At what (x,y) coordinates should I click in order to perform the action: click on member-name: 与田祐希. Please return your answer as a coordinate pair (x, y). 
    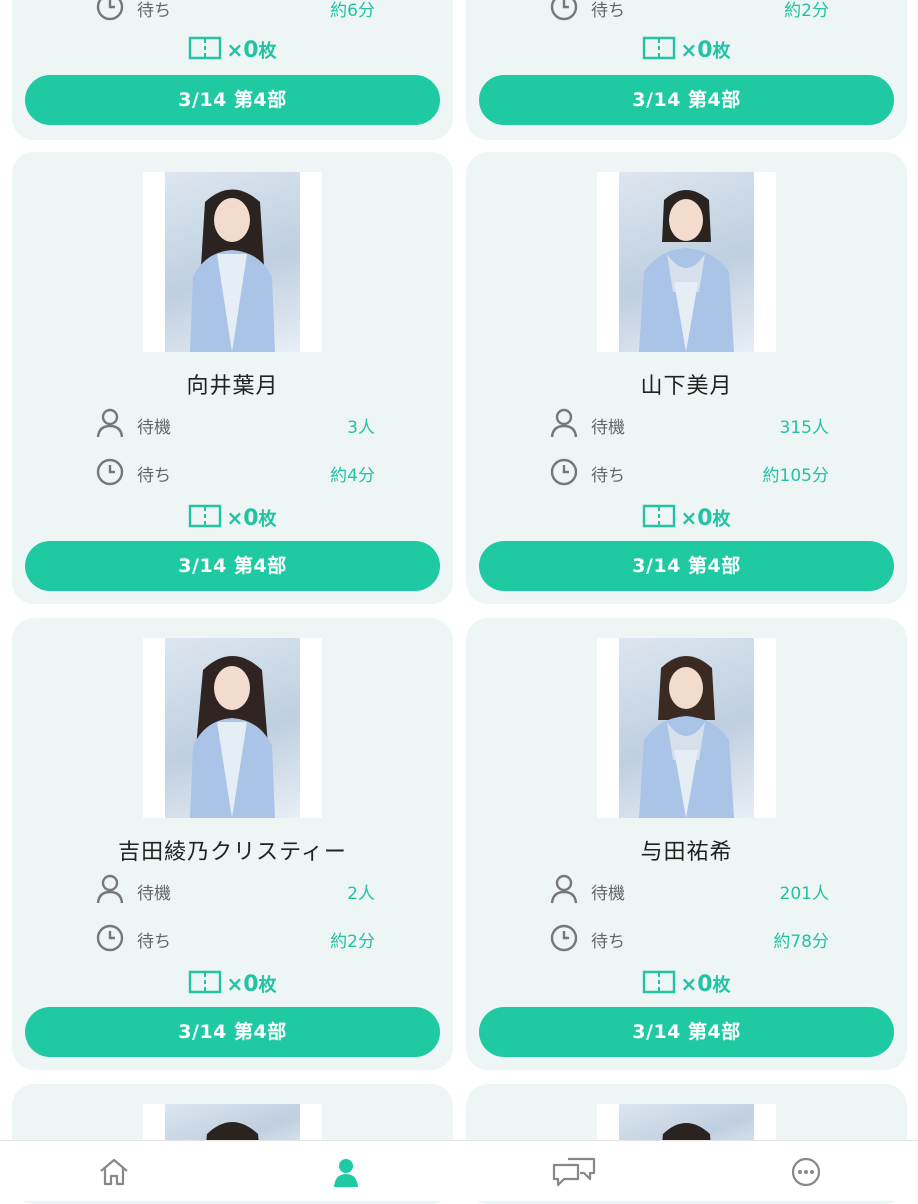
    Looking at the image, I should click on (686, 852).